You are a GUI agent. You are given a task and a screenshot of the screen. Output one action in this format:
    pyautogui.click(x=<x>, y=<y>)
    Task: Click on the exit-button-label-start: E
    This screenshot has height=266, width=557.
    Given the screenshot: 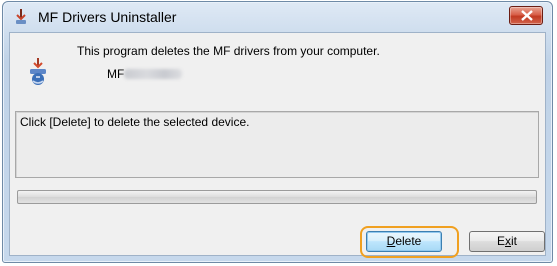 What is the action you would take?
    pyautogui.click(x=500, y=241)
    